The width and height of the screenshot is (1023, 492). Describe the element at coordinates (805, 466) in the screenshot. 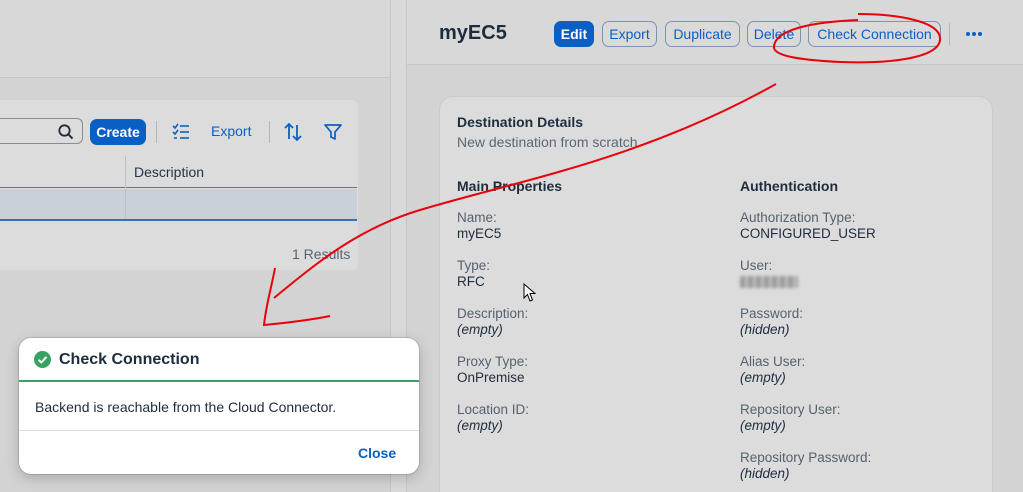

I see `prop-repository-password: Repository Password: (hidden)` at that location.